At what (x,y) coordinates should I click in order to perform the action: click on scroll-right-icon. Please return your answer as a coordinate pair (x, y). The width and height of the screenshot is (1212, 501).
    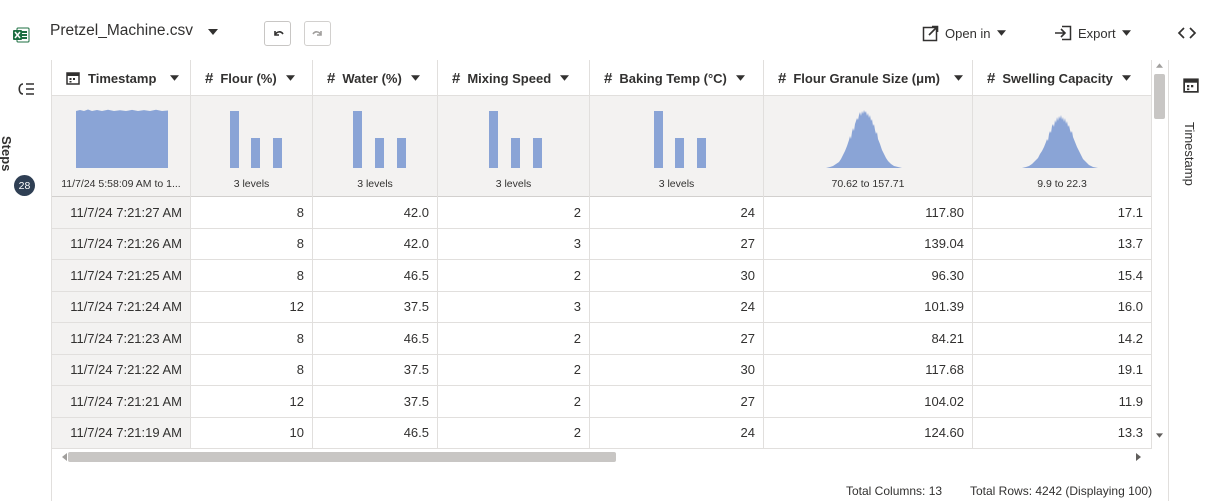
    Looking at the image, I should click on (1138, 457).